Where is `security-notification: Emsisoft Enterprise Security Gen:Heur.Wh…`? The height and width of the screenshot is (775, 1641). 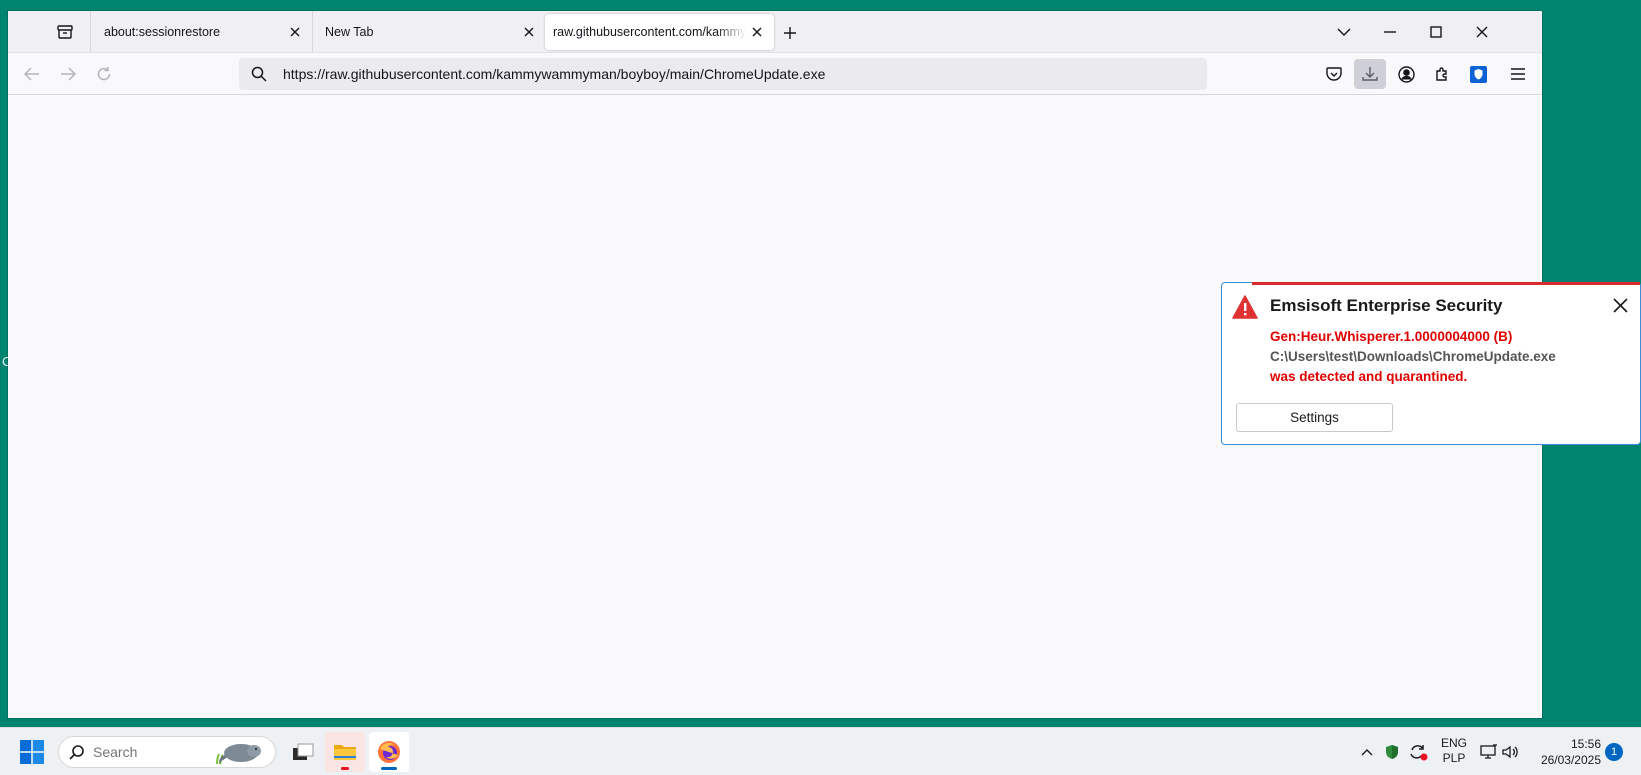
security-notification: Emsisoft Enterprise Security Gen:Heur.Wh… is located at coordinates (1431, 363).